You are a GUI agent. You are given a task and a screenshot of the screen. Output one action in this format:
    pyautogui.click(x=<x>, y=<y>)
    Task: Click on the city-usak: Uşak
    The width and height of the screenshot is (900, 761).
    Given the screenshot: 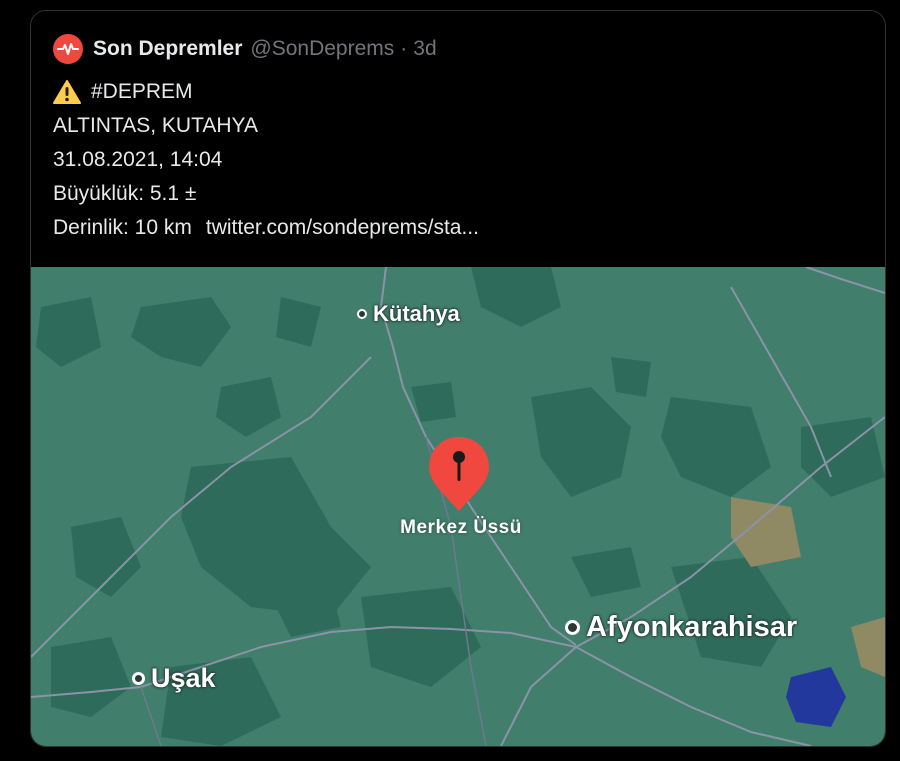 What is the action you would take?
    pyautogui.click(x=174, y=678)
    